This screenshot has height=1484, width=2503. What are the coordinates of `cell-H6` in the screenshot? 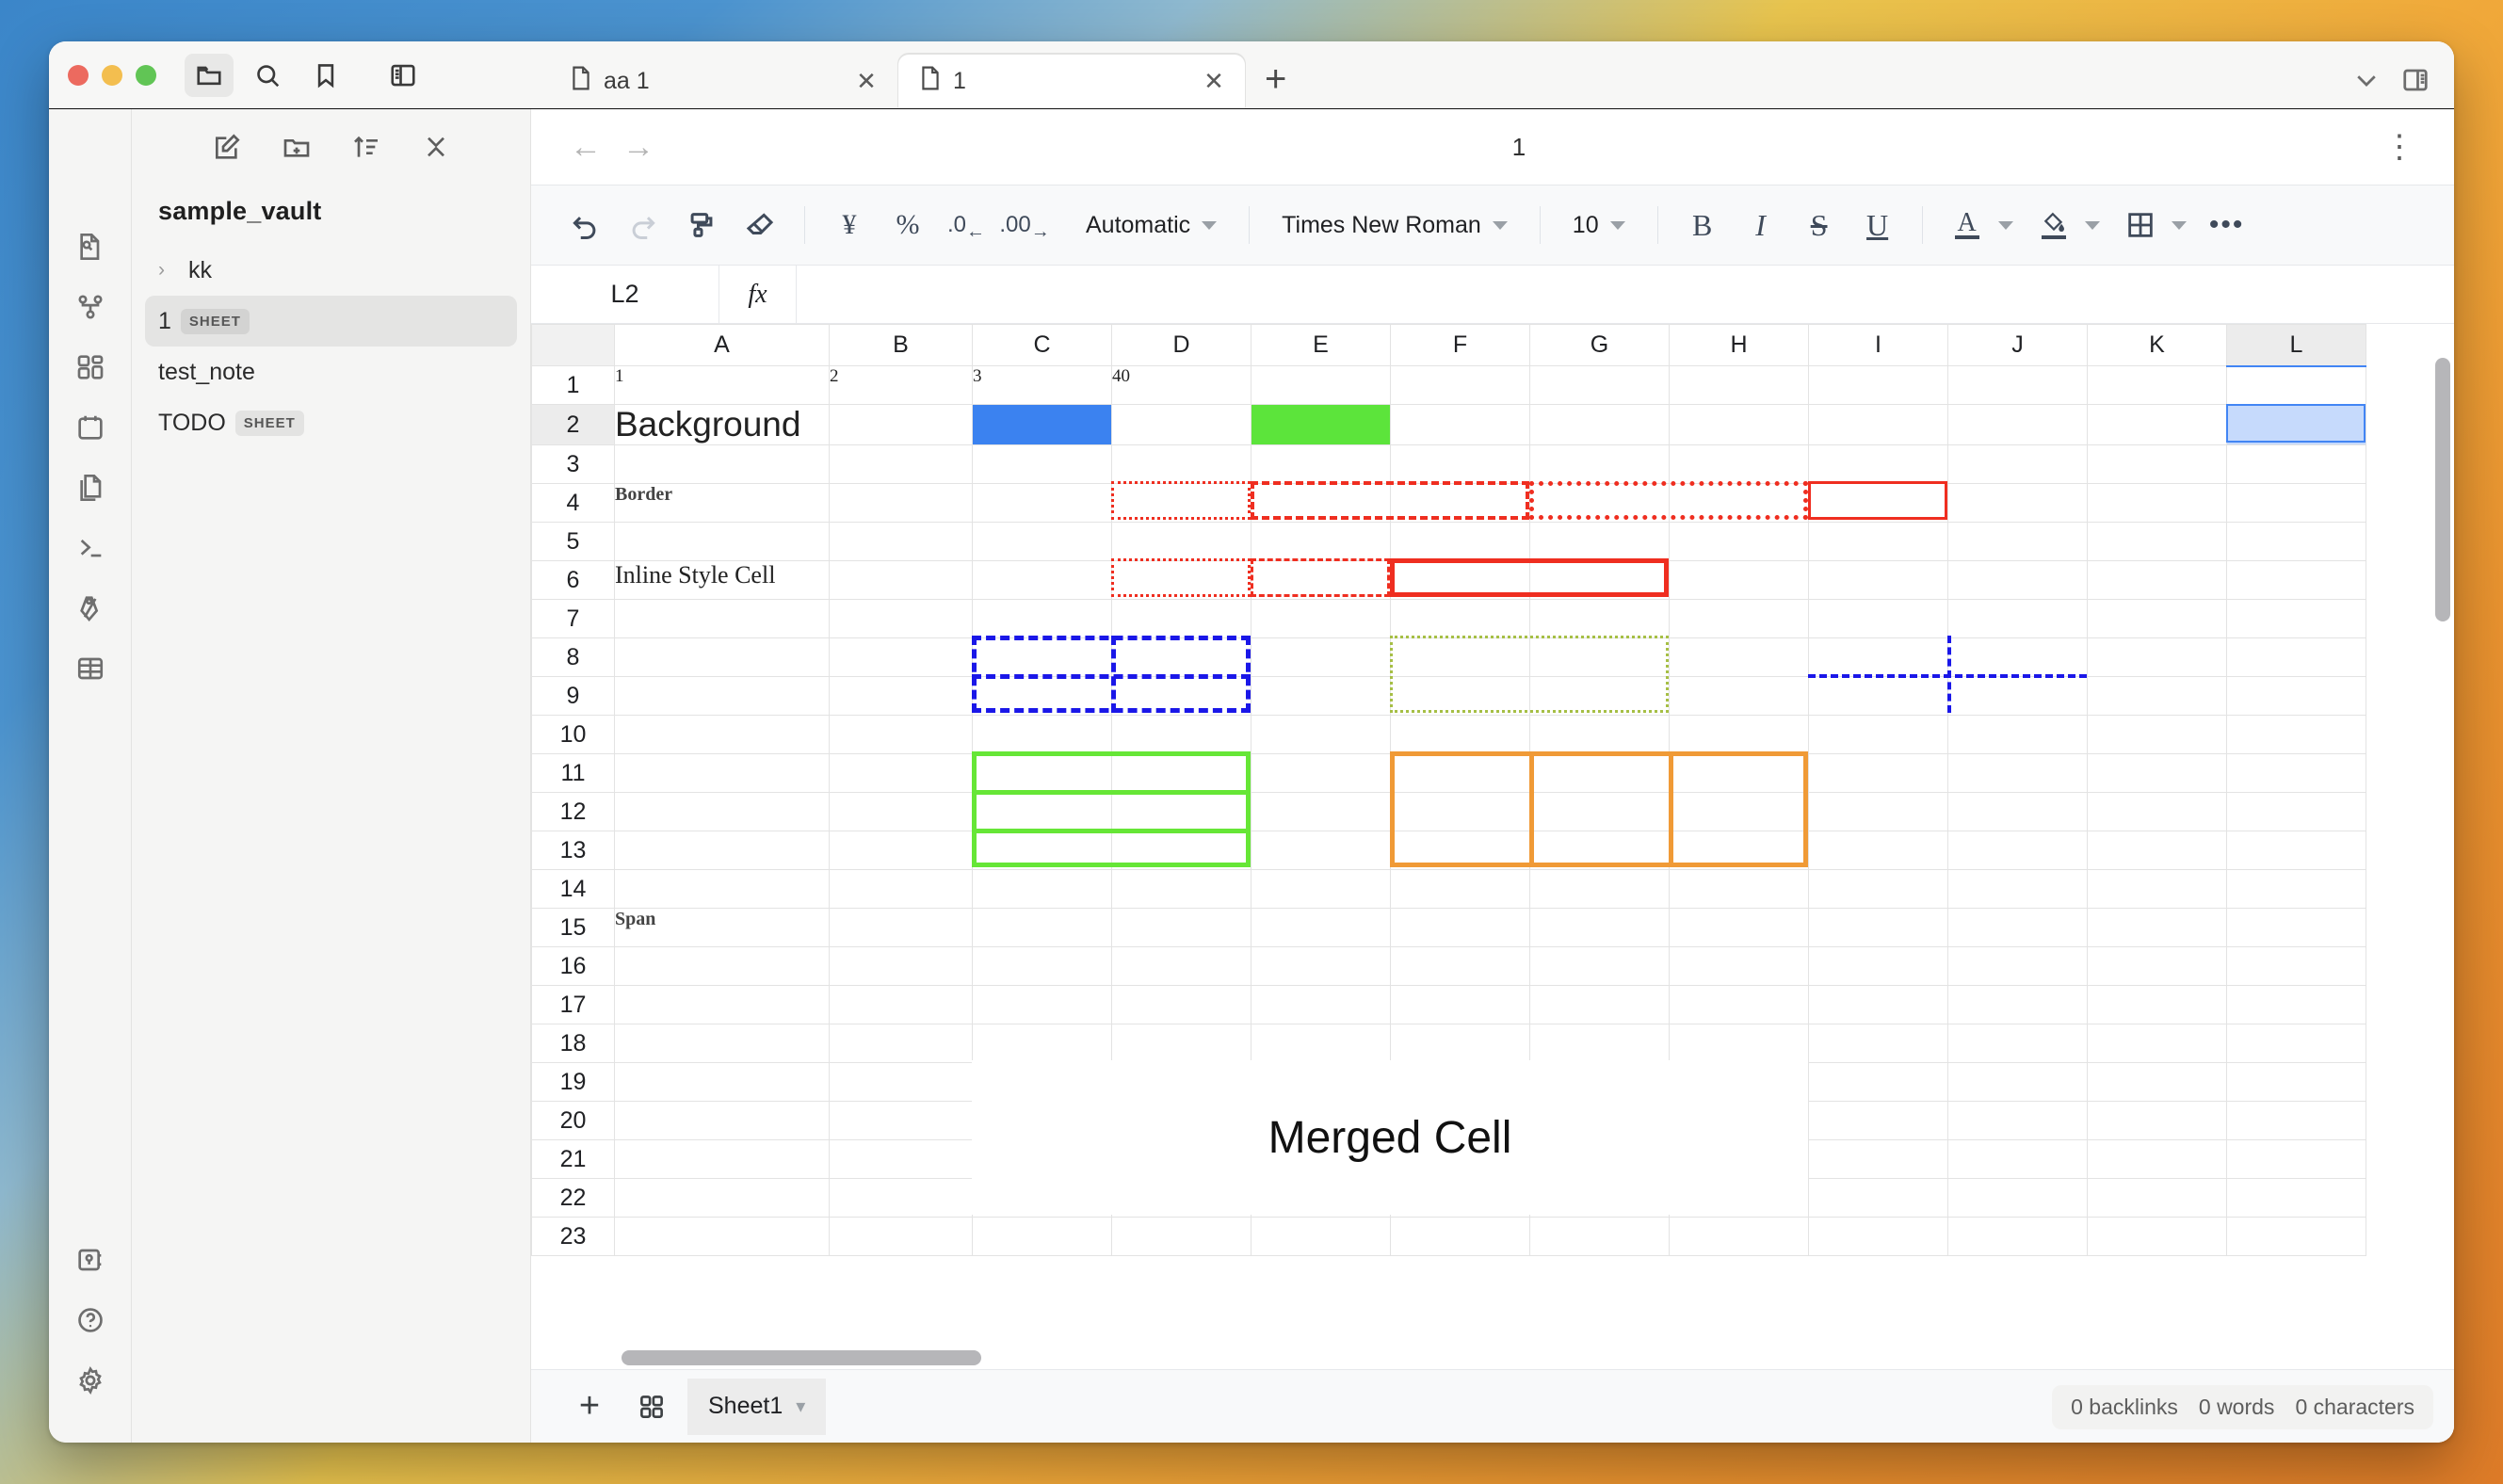 It's located at (1739, 580).